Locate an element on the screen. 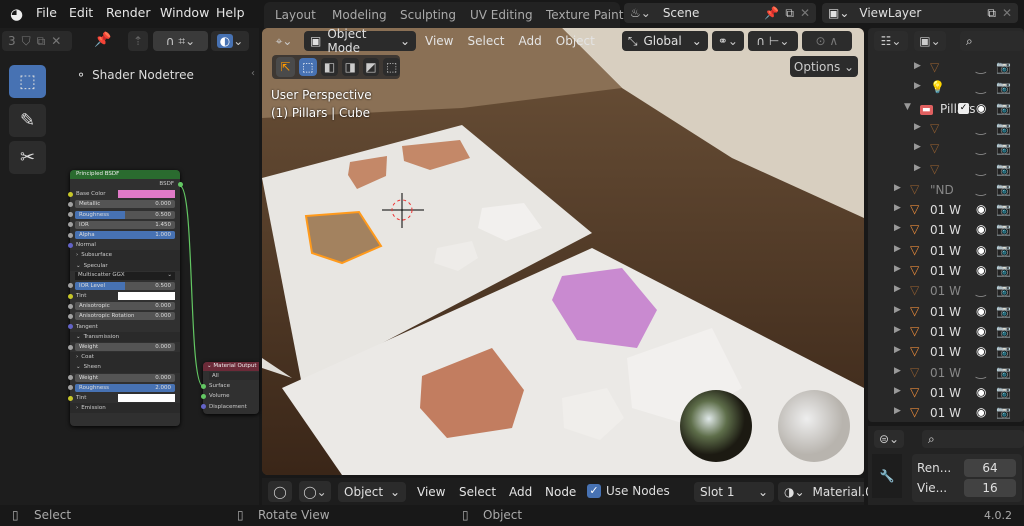  tab-texture-paint: Texture Paint is located at coordinates (584, 15).